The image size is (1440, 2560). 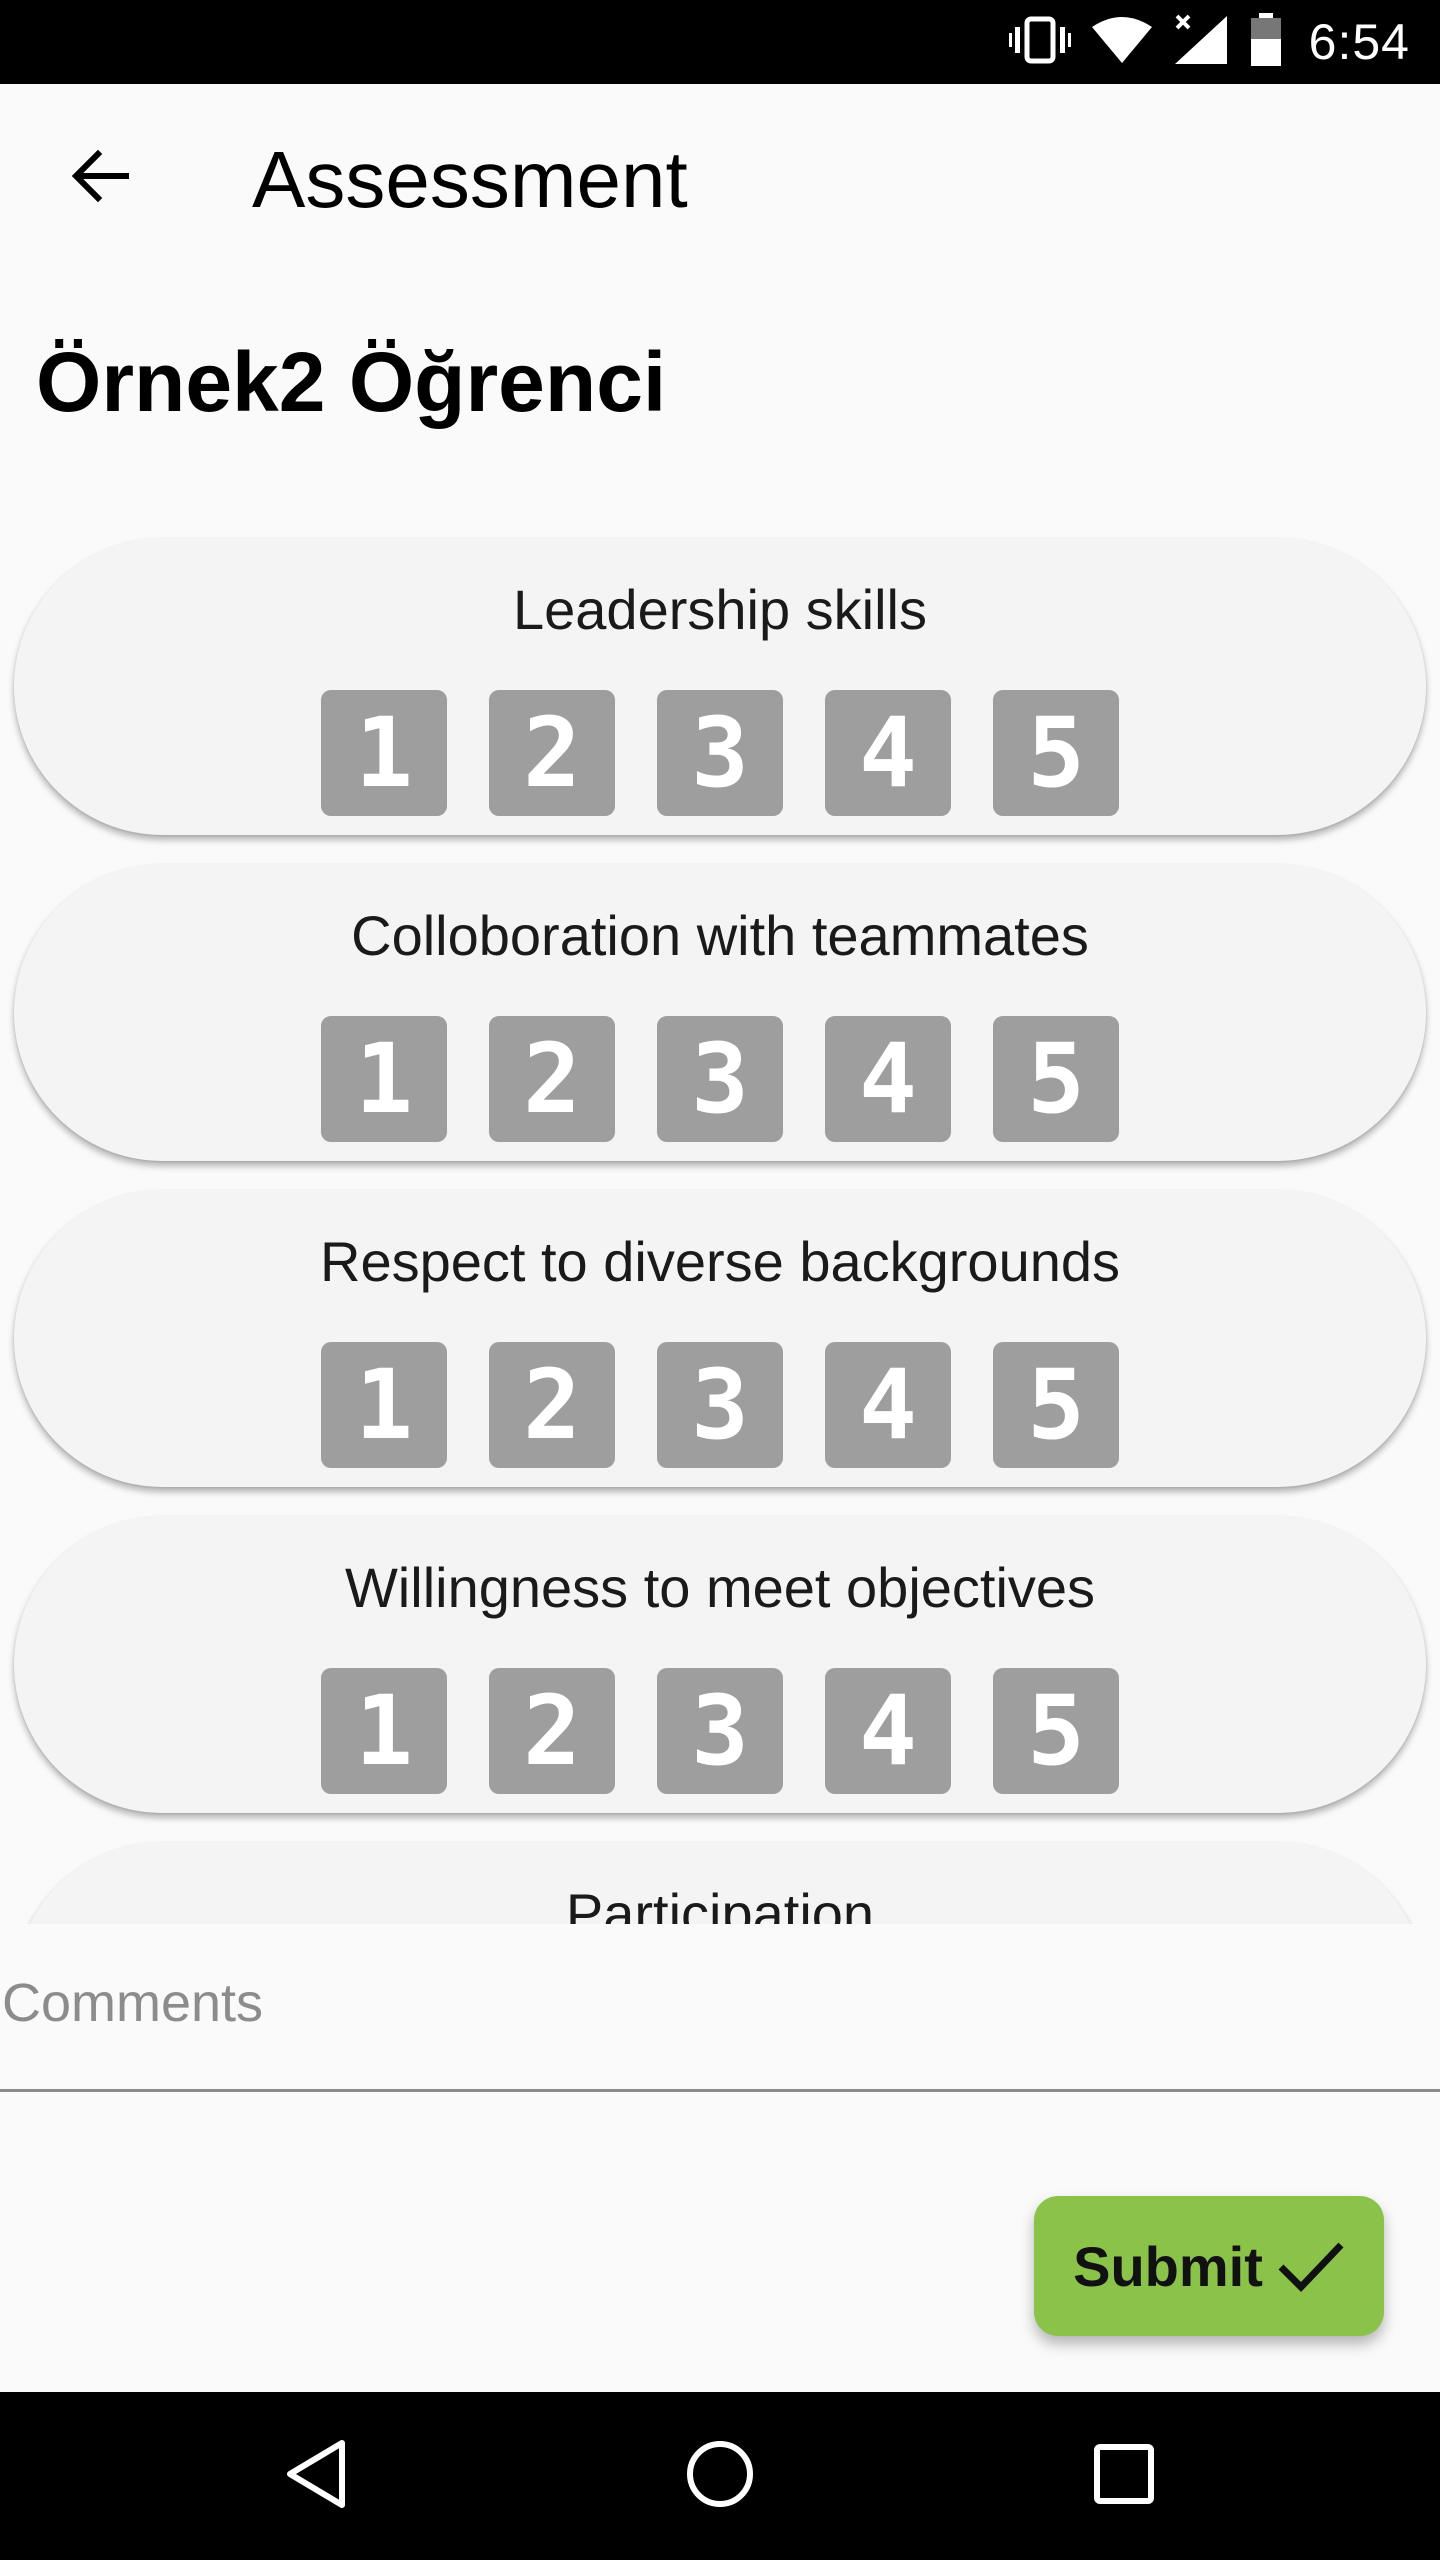 What do you see at coordinates (720, 1664) in the screenshot?
I see `criterion-card: Willingness to meet objectives 1 2 3 4 5` at bounding box center [720, 1664].